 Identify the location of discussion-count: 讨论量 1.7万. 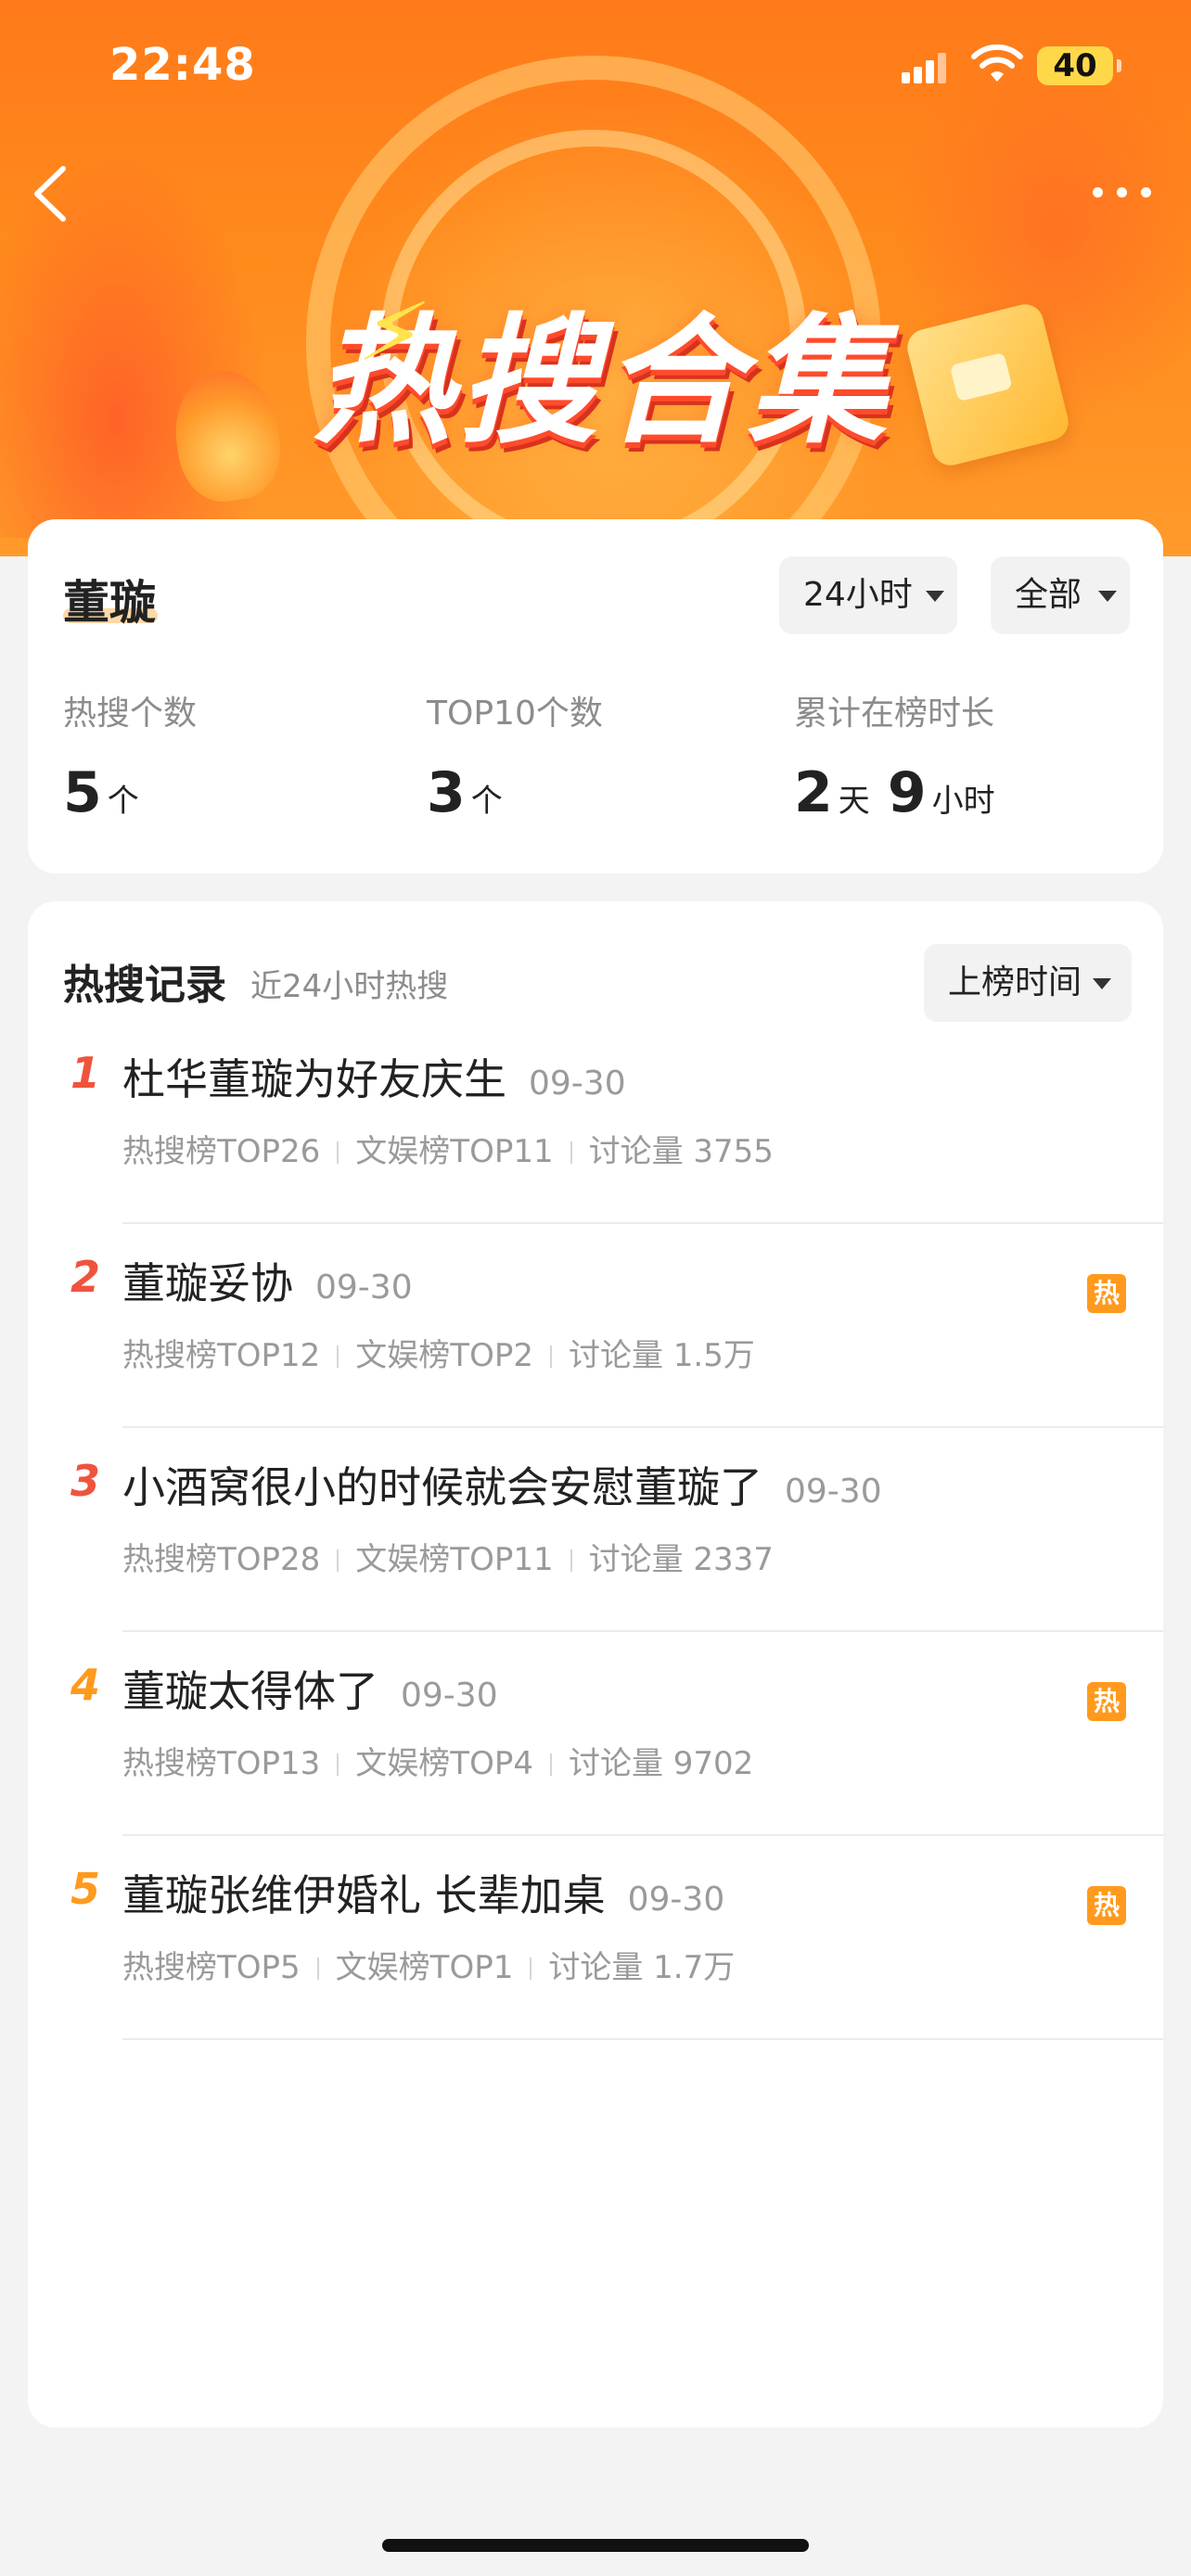
(642, 1967).